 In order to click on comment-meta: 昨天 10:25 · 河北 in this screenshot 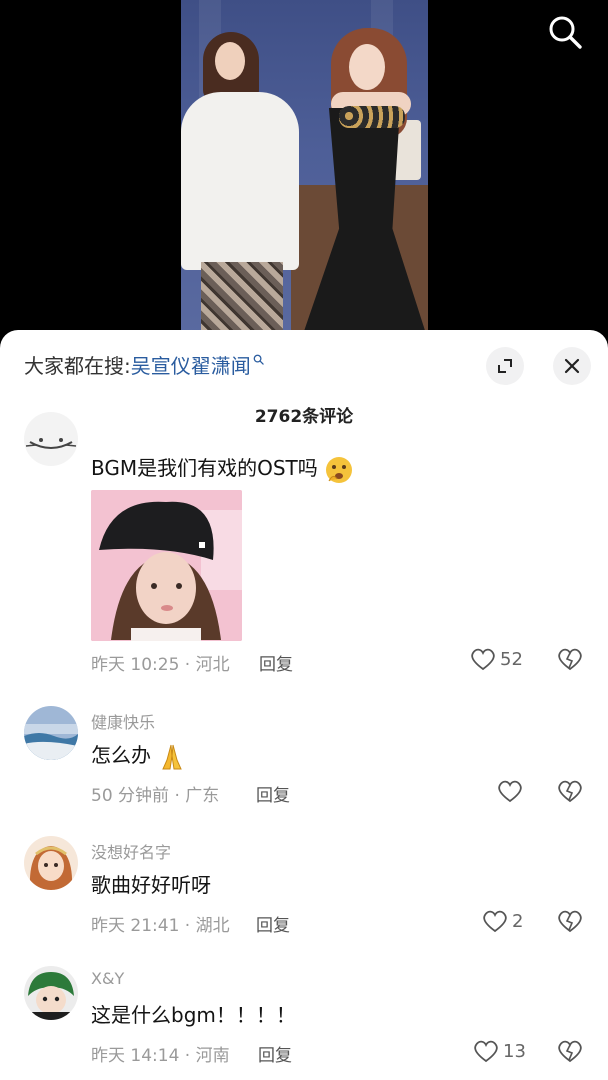, I will do `click(160, 665)`.